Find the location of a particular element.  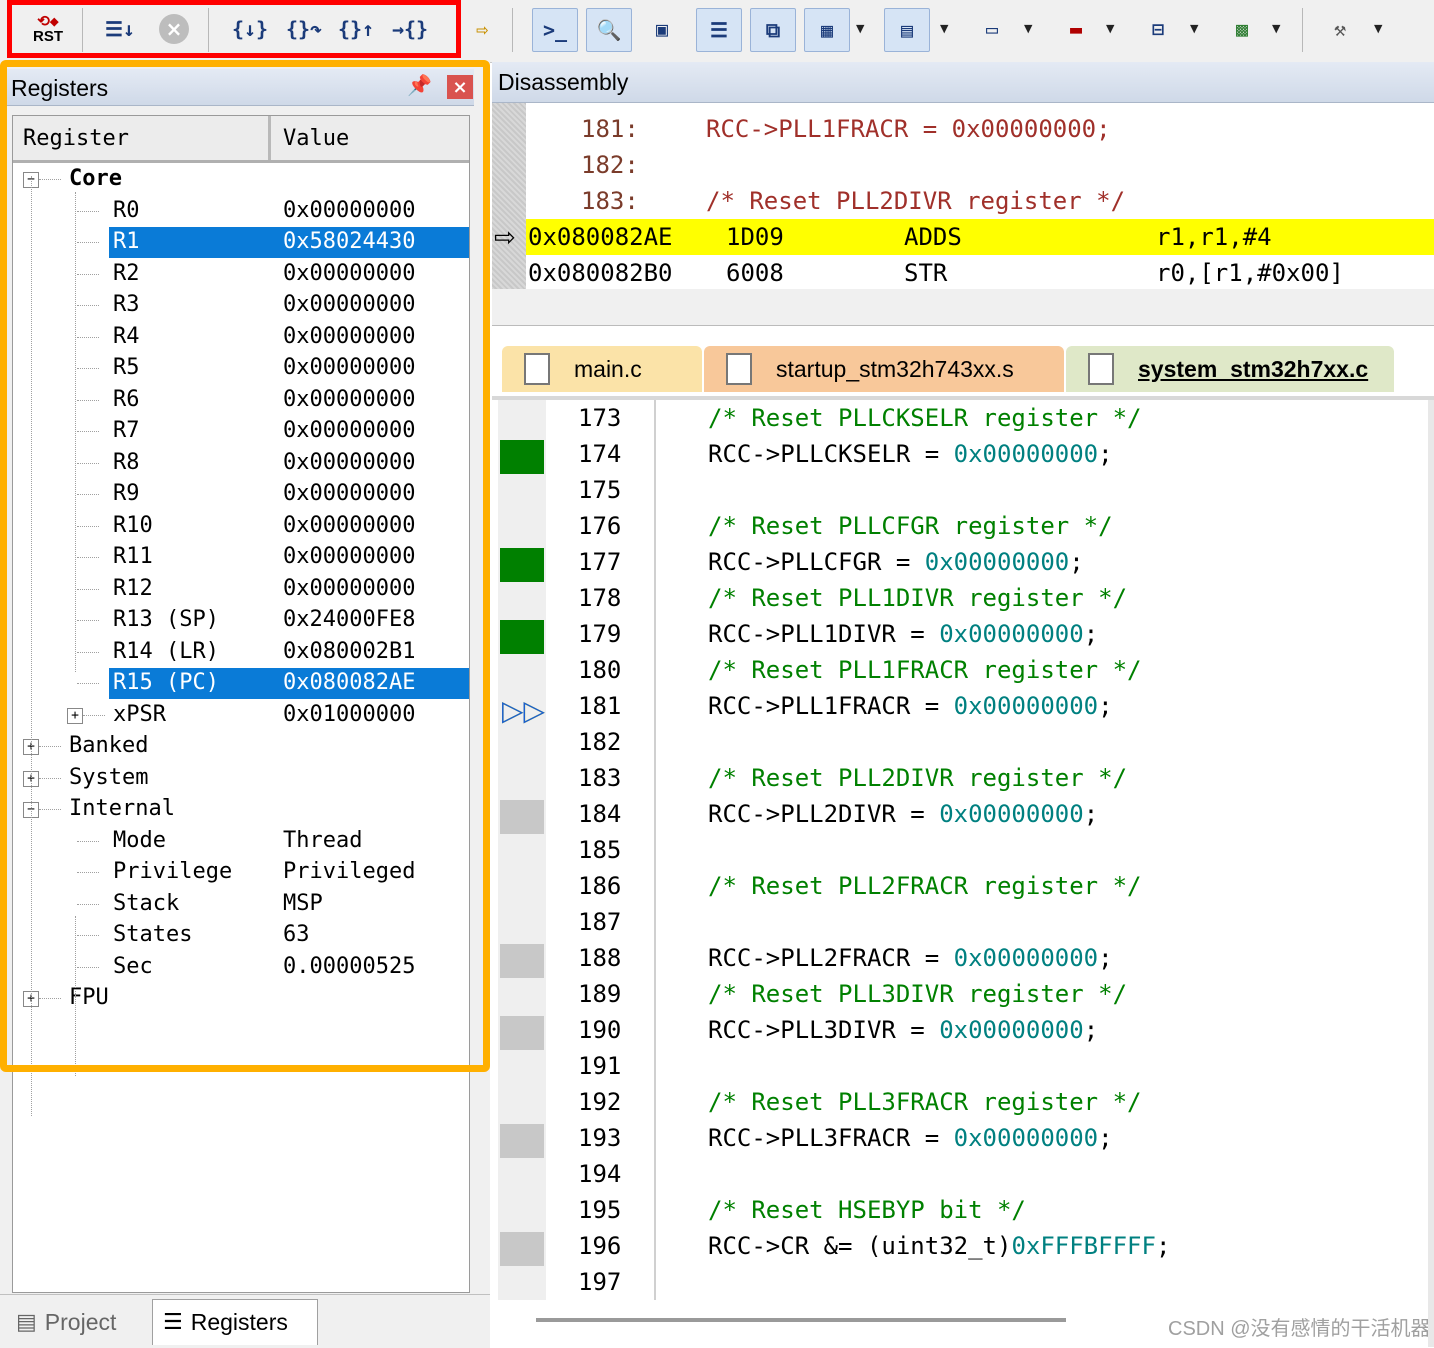

code-line: 173 /* Reset PLLCKSELR register */ is located at coordinates (963, 420).